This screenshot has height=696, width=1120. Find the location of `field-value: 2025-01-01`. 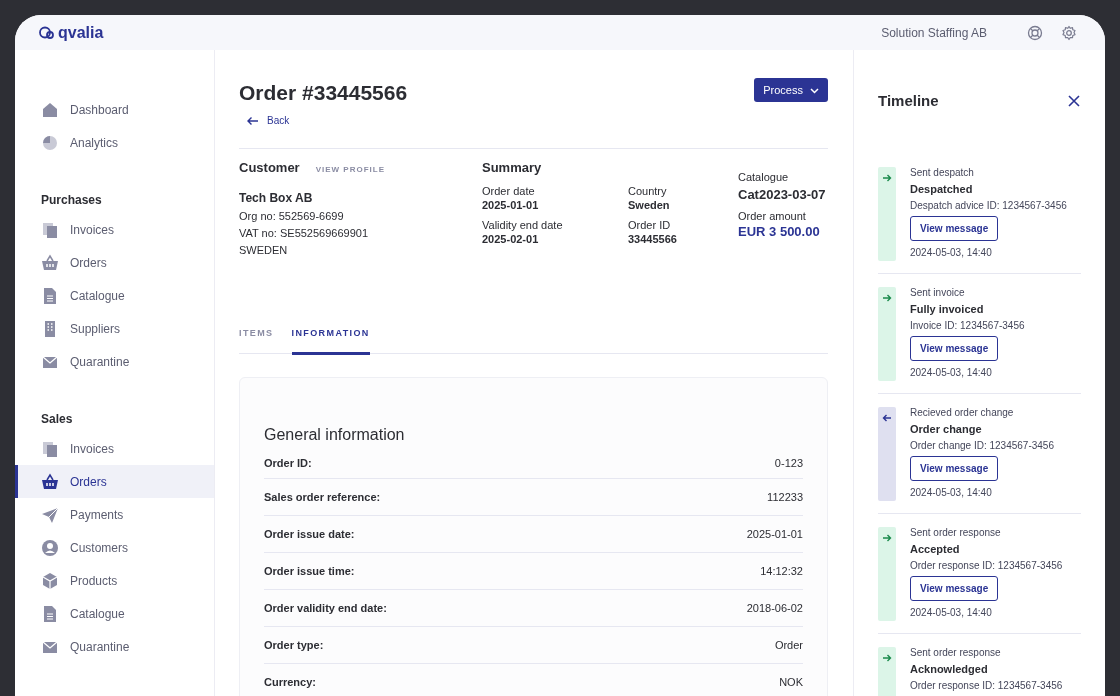

field-value: 2025-01-01 is located at coordinates (511, 204).